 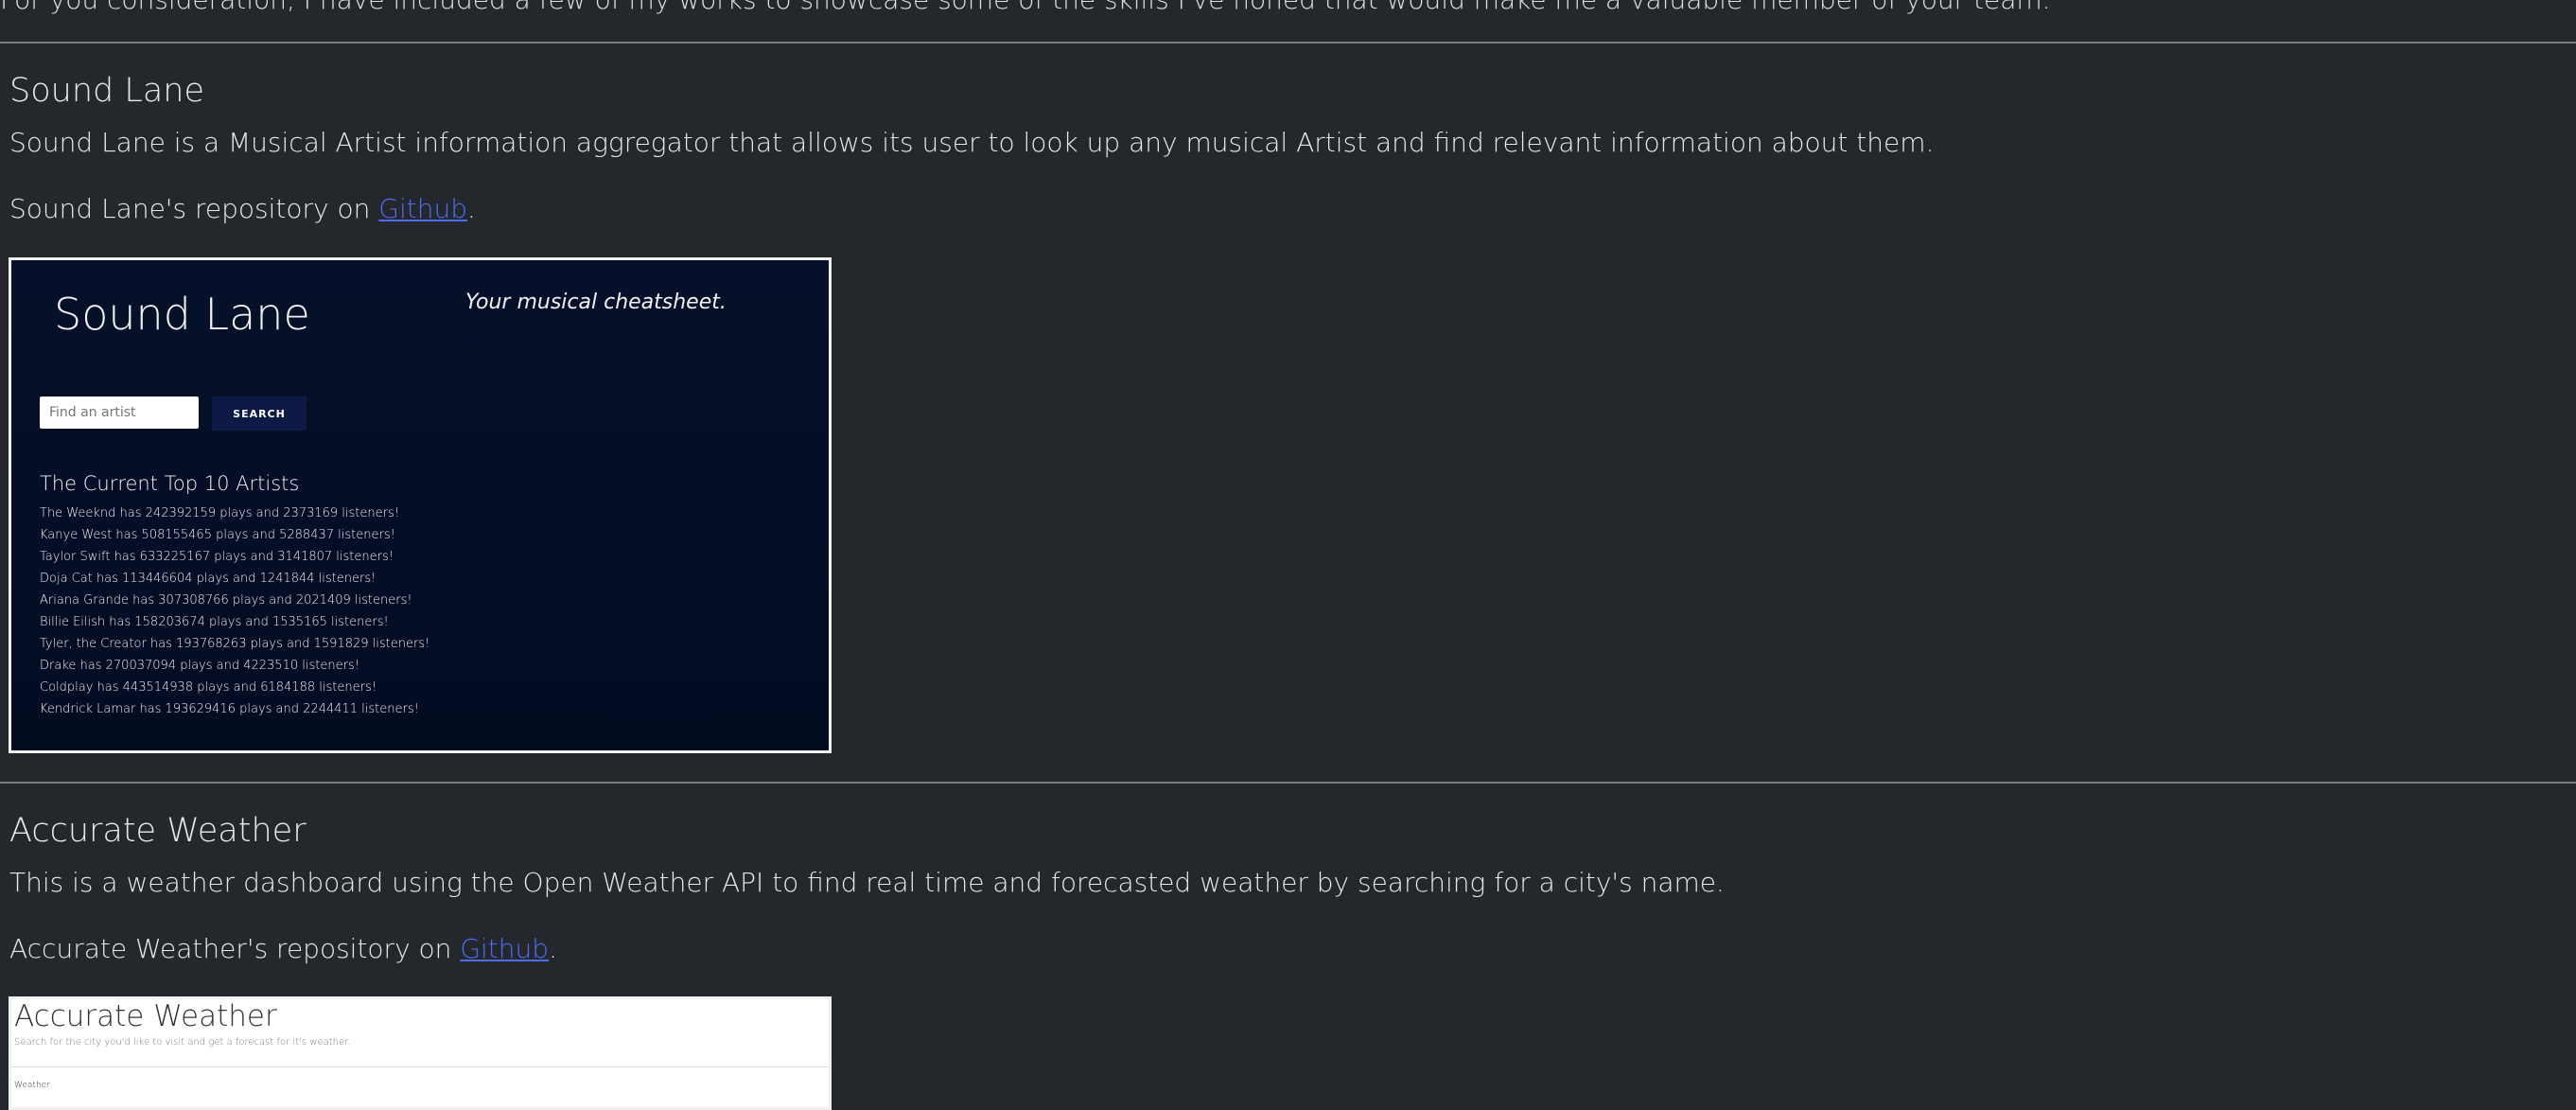 I want to click on artist-search-input, so click(x=120, y=412).